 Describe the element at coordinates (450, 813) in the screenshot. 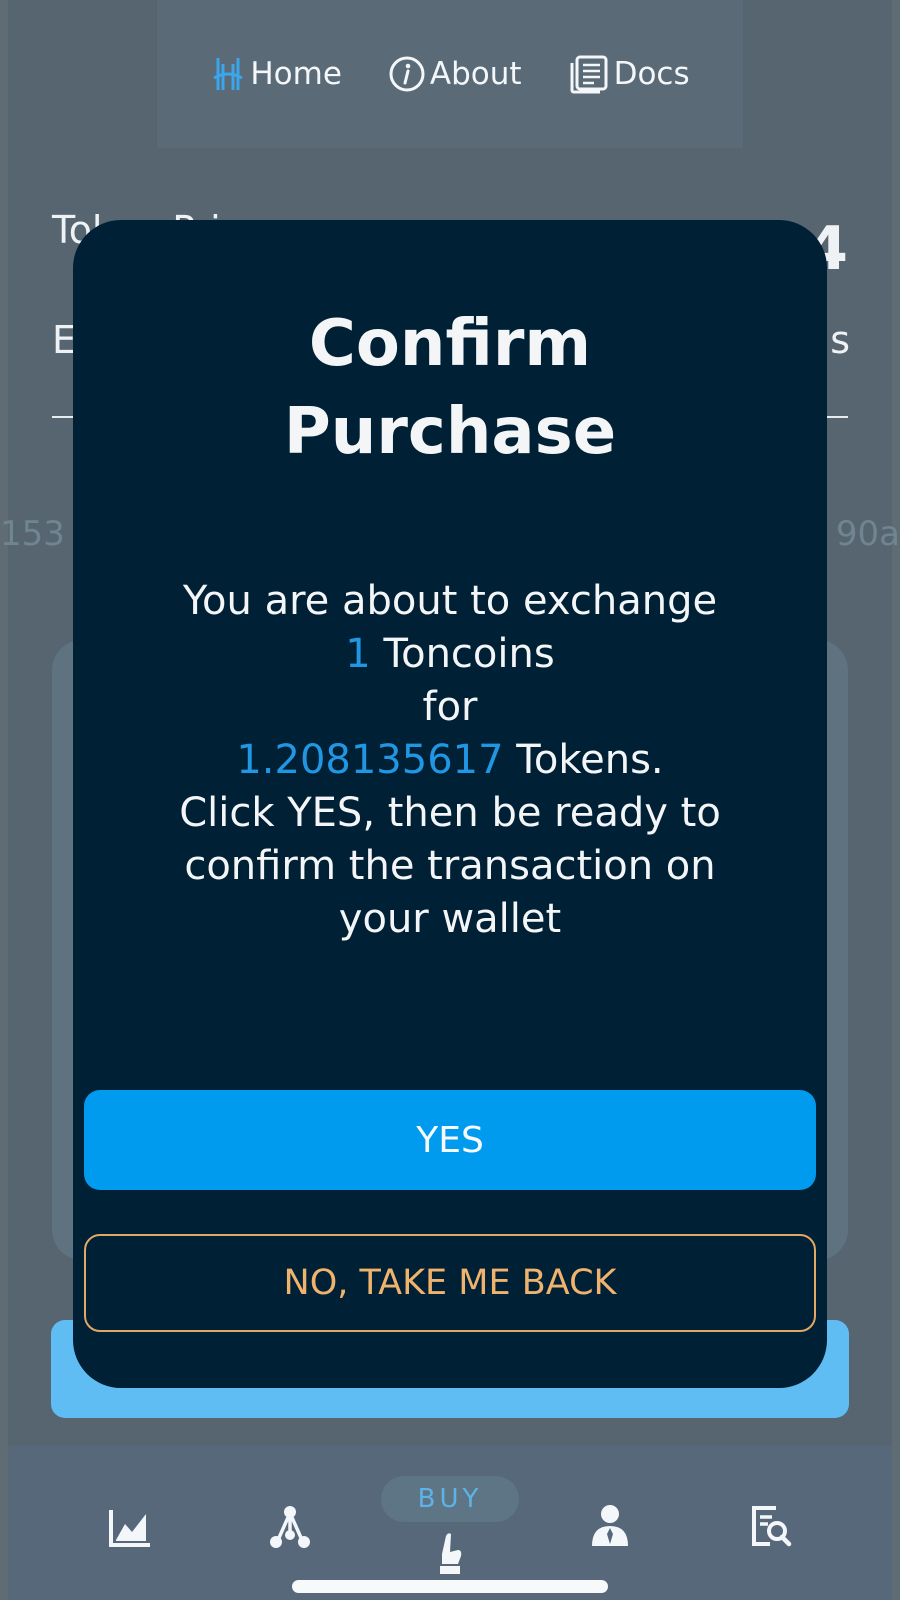

I see `message-line5: Click YES, then be ready to` at that location.